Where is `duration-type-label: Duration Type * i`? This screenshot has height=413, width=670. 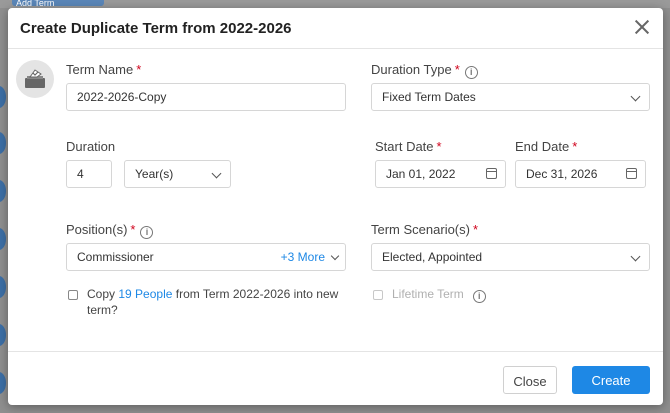 duration-type-label: Duration Type * i is located at coordinates (424, 70).